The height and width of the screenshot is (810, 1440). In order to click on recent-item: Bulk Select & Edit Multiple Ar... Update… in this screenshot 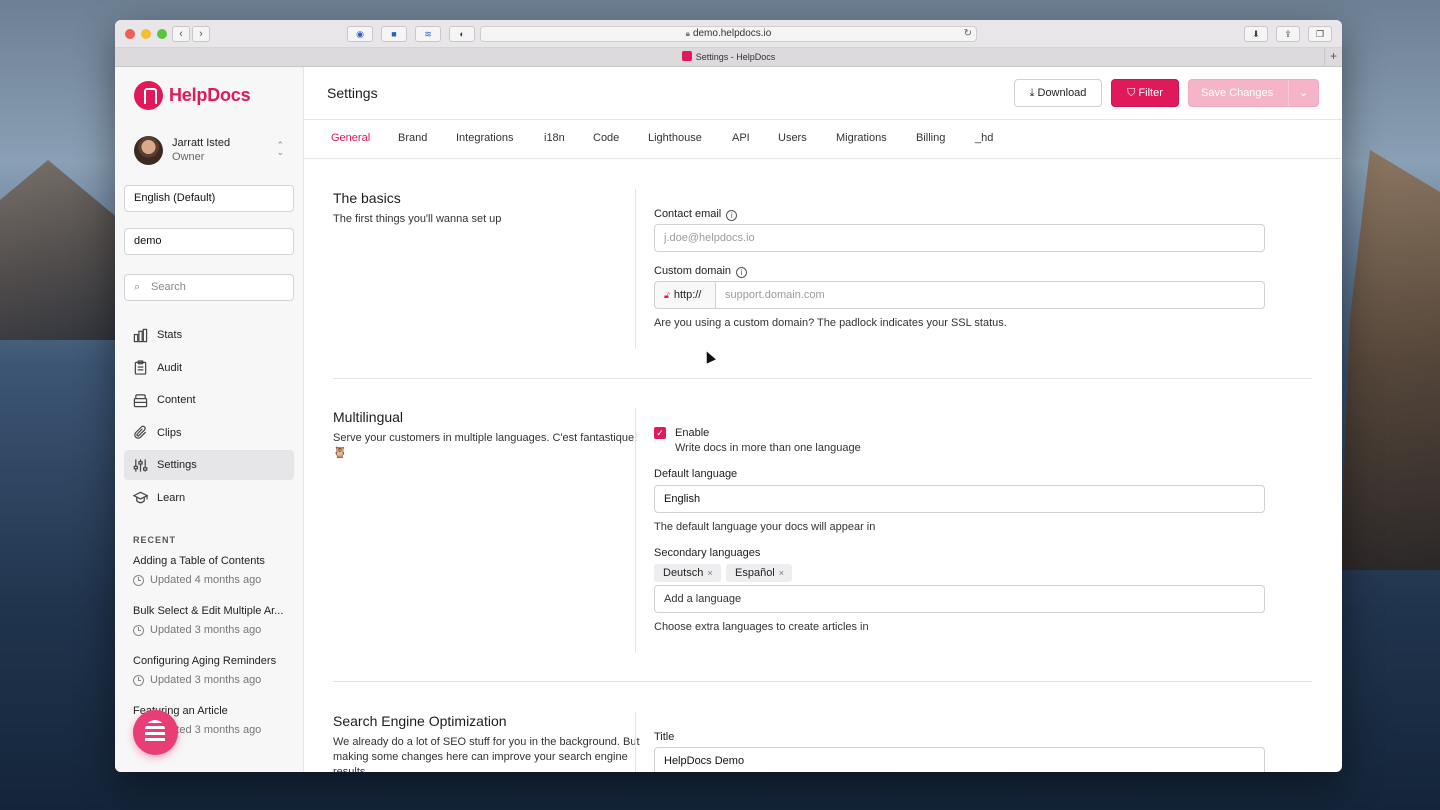, I will do `click(213, 630)`.